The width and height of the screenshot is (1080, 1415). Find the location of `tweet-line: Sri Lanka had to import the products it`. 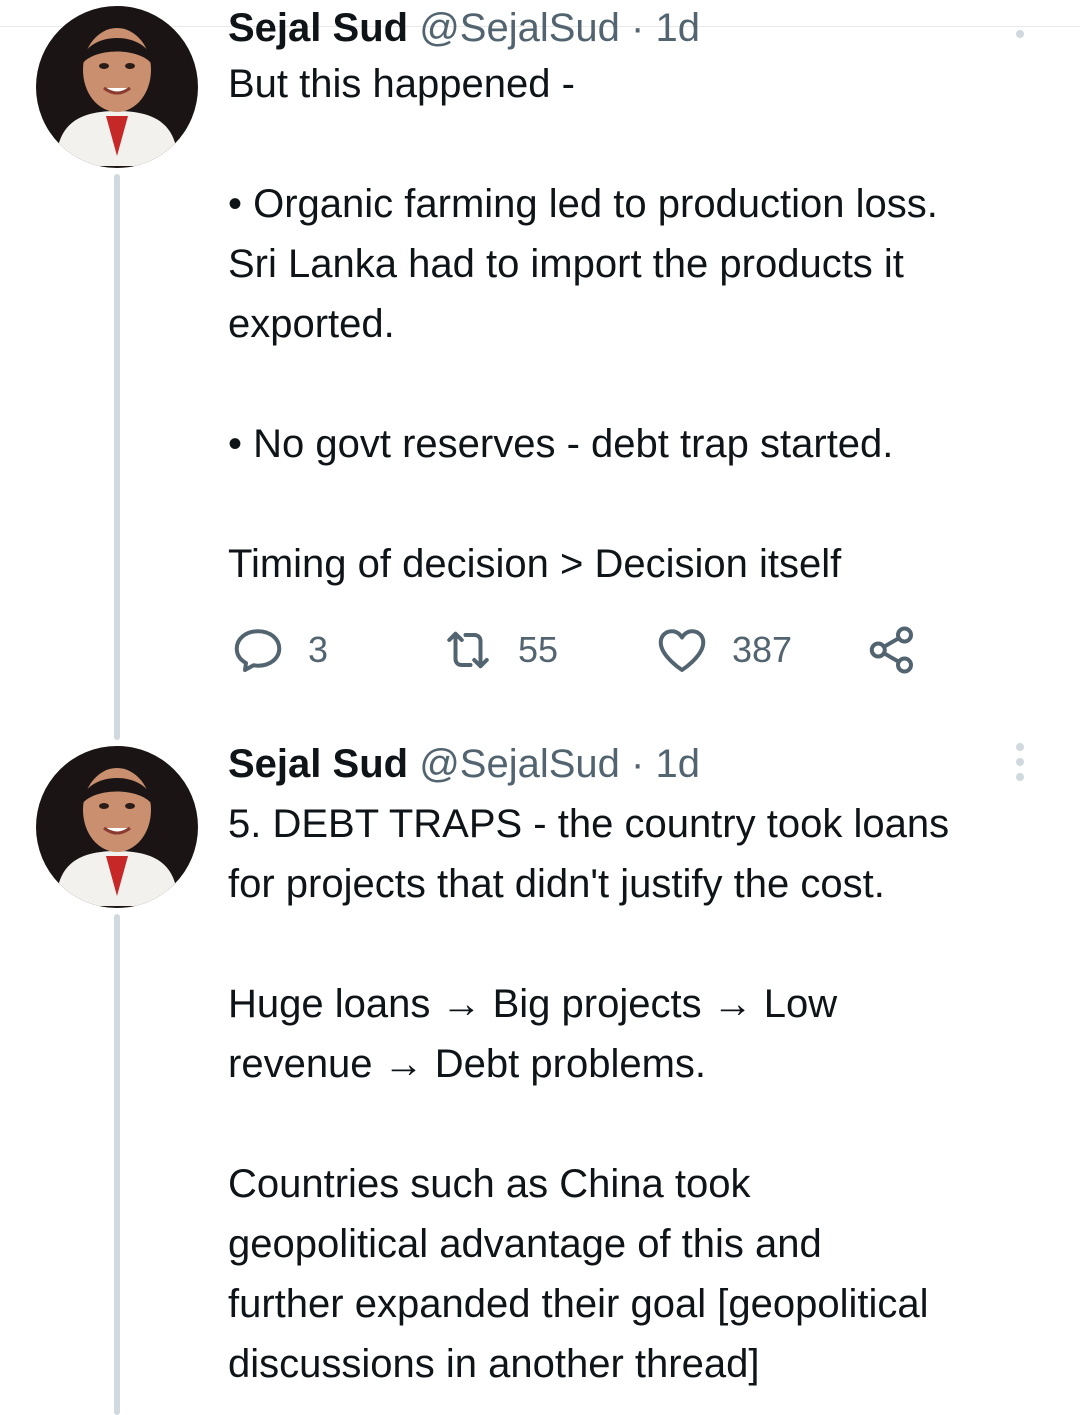

tweet-line: Sri Lanka had to import the products it is located at coordinates (566, 264).